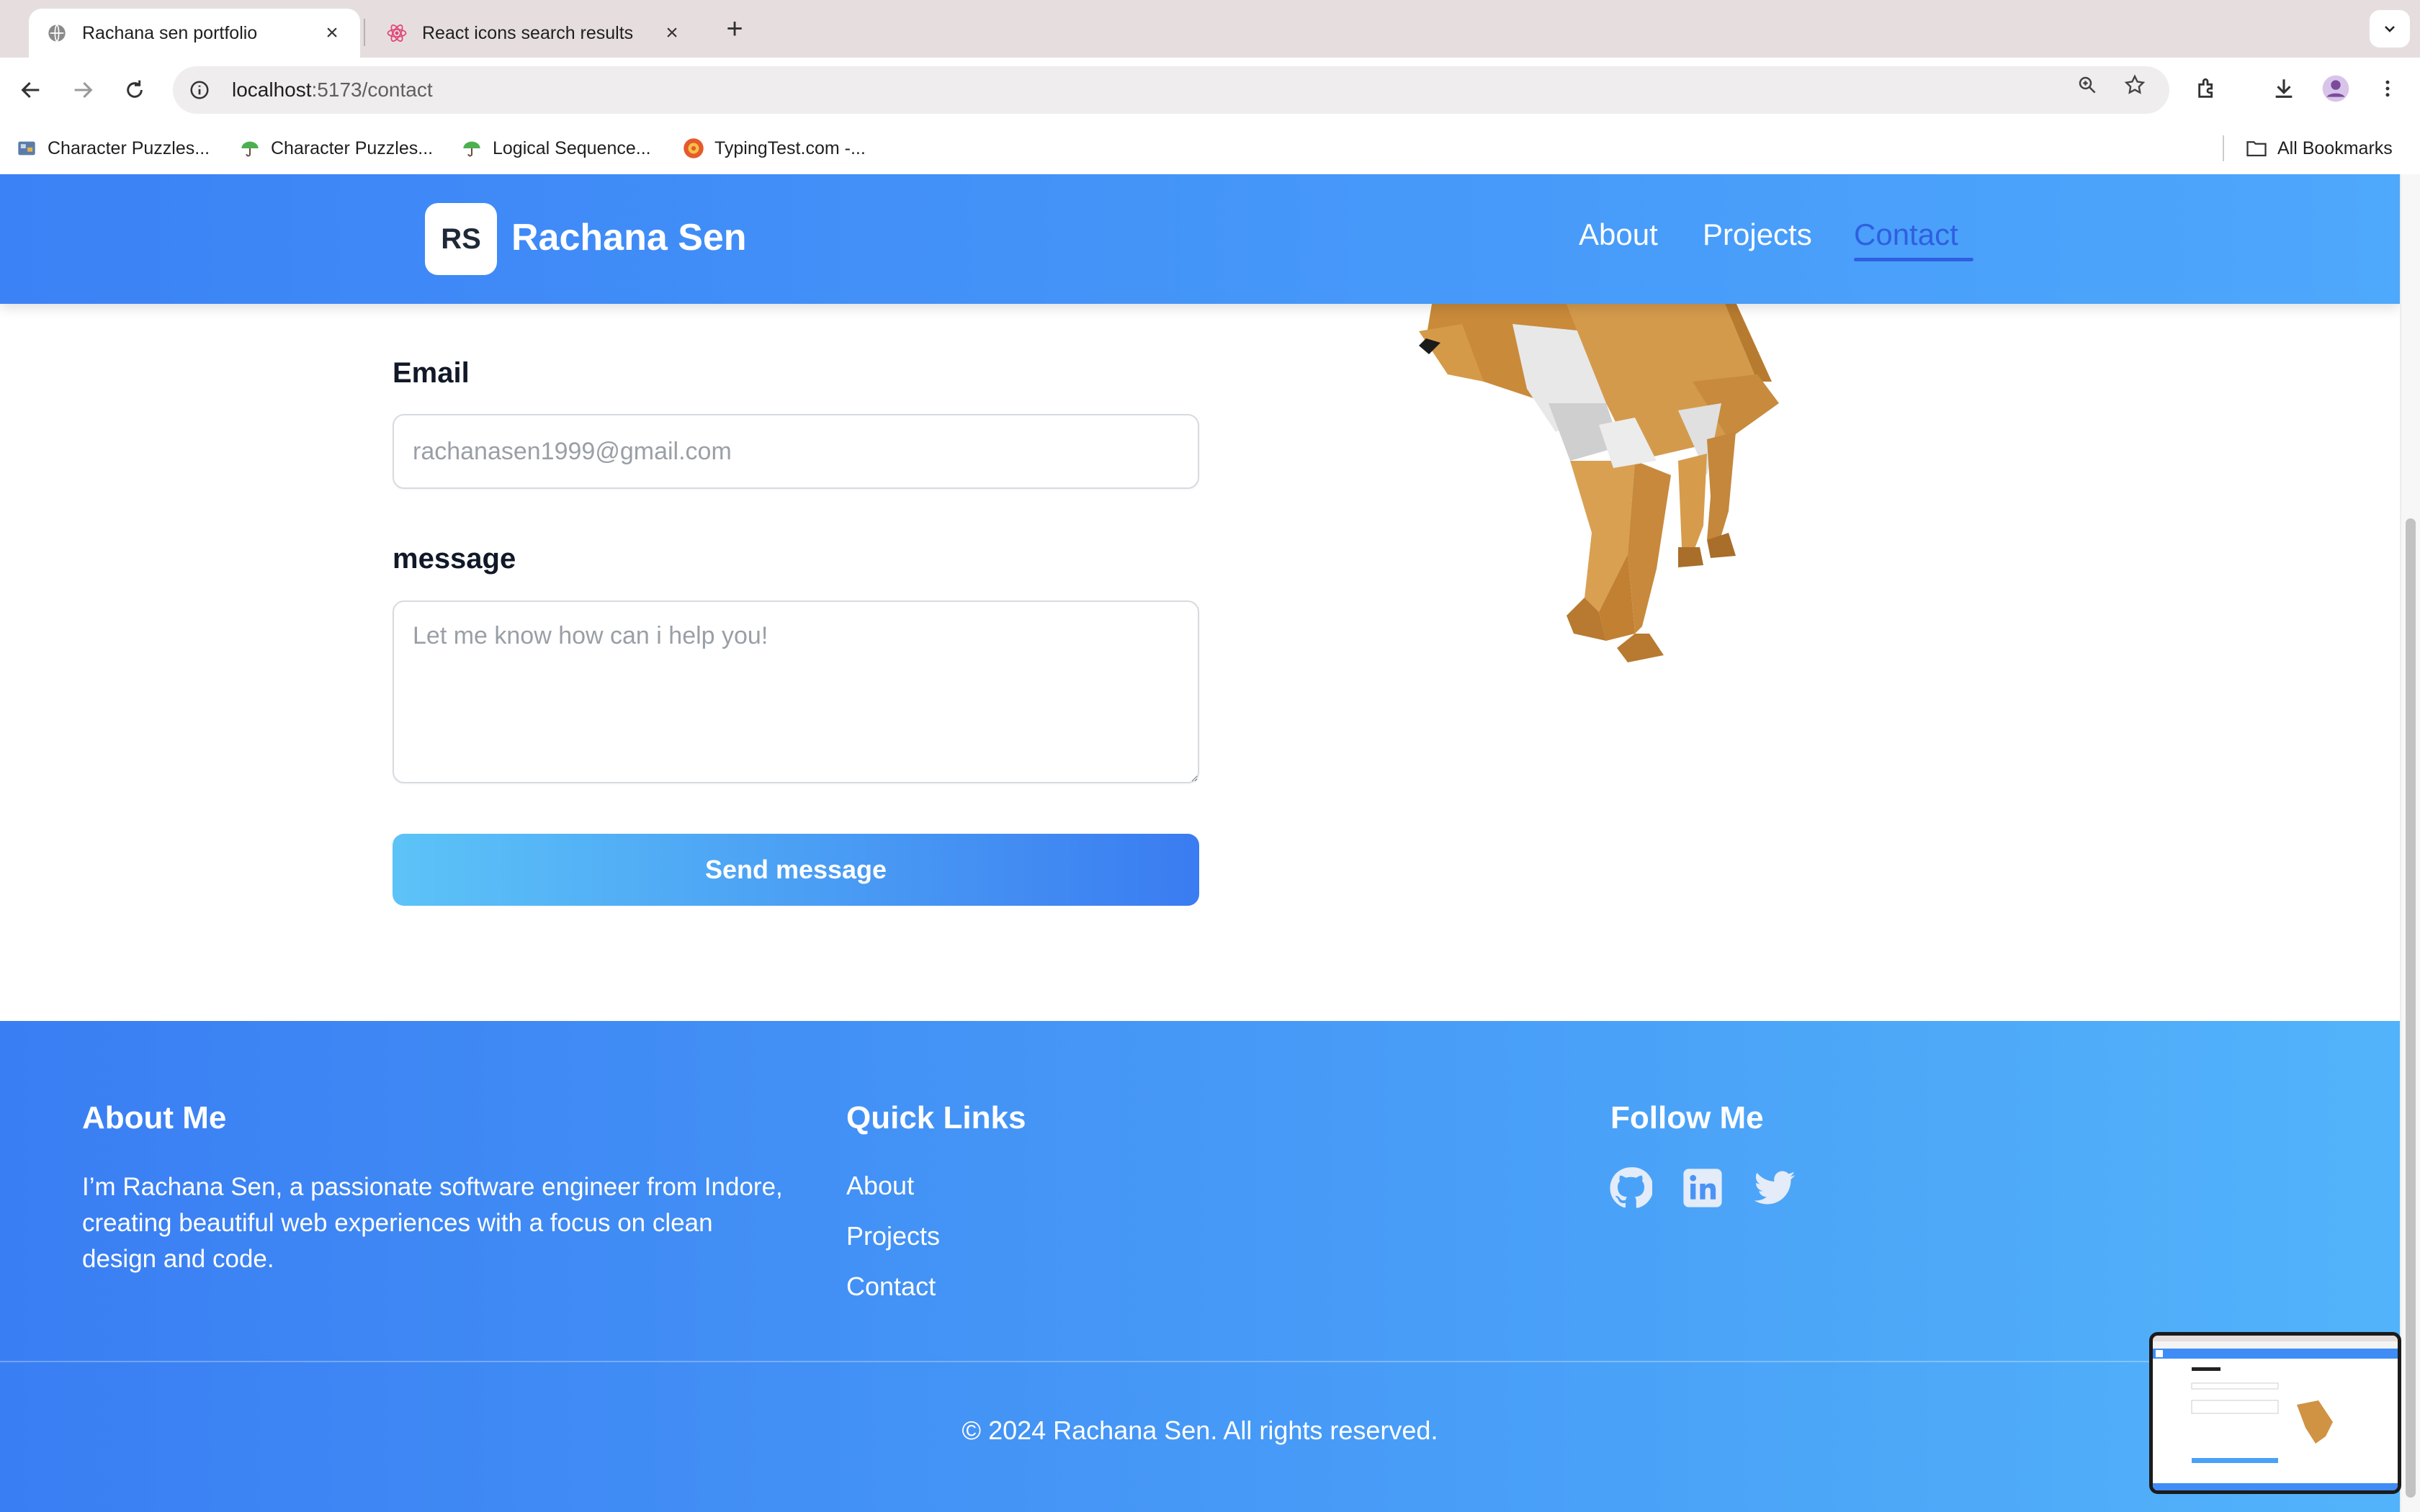 This screenshot has height=1512, width=2420. I want to click on email-field, so click(796, 451).